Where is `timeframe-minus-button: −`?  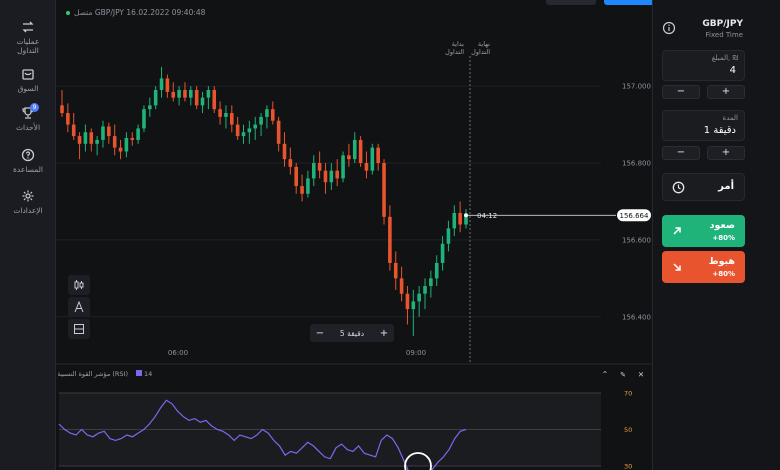
timeframe-minus-button: − is located at coordinates (320, 333).